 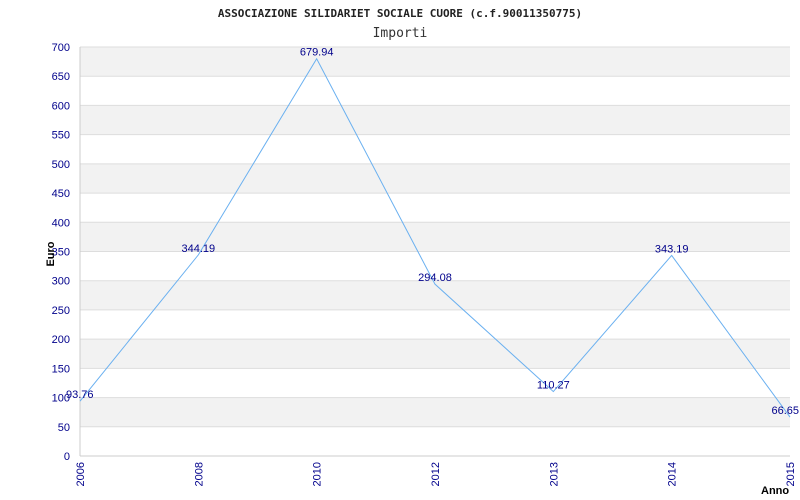 What do you see at coordinates (64, 428) in the screenshot?
I see `y-tick-label: 50` at bounding box center [64, 428].